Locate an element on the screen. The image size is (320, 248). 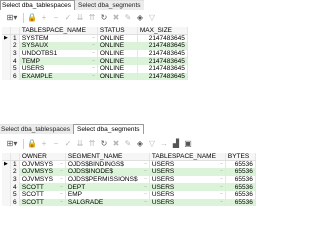
cell-tablespace-name: UNDOTBS1 ··· is located at coordinates (58, 53).